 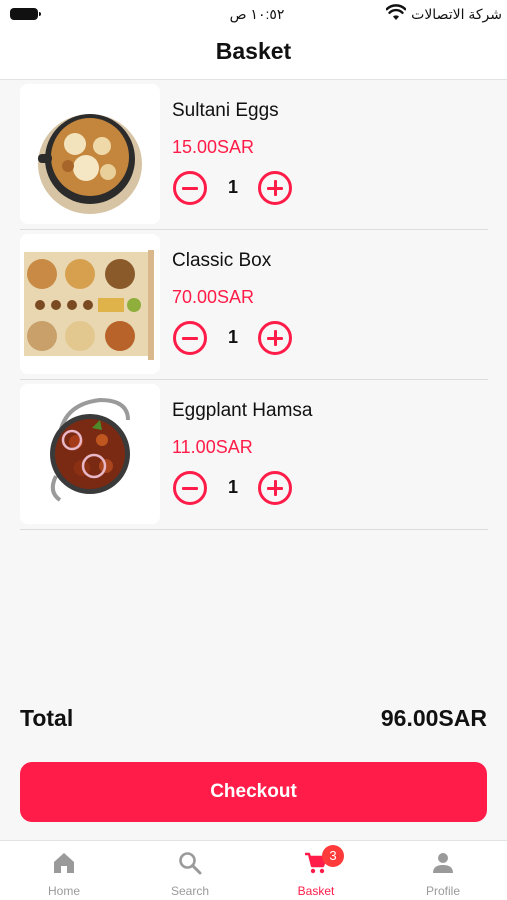 What do you see at coordinates (90, 304) in the screenshot?
I see `item-image-classic-box` at bounding box center [90, 304].